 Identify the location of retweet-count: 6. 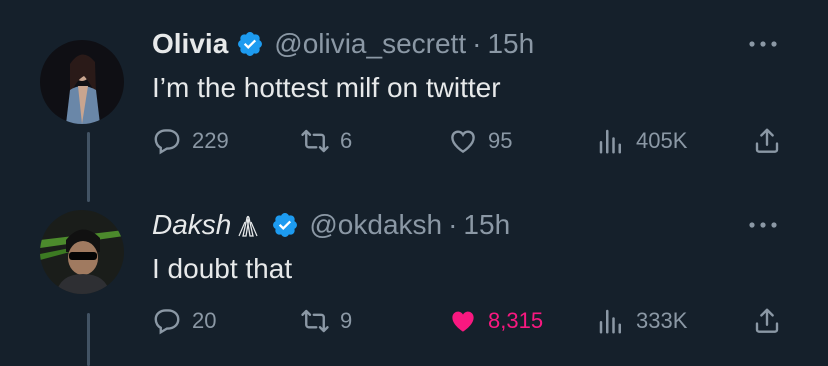
(346, 140).